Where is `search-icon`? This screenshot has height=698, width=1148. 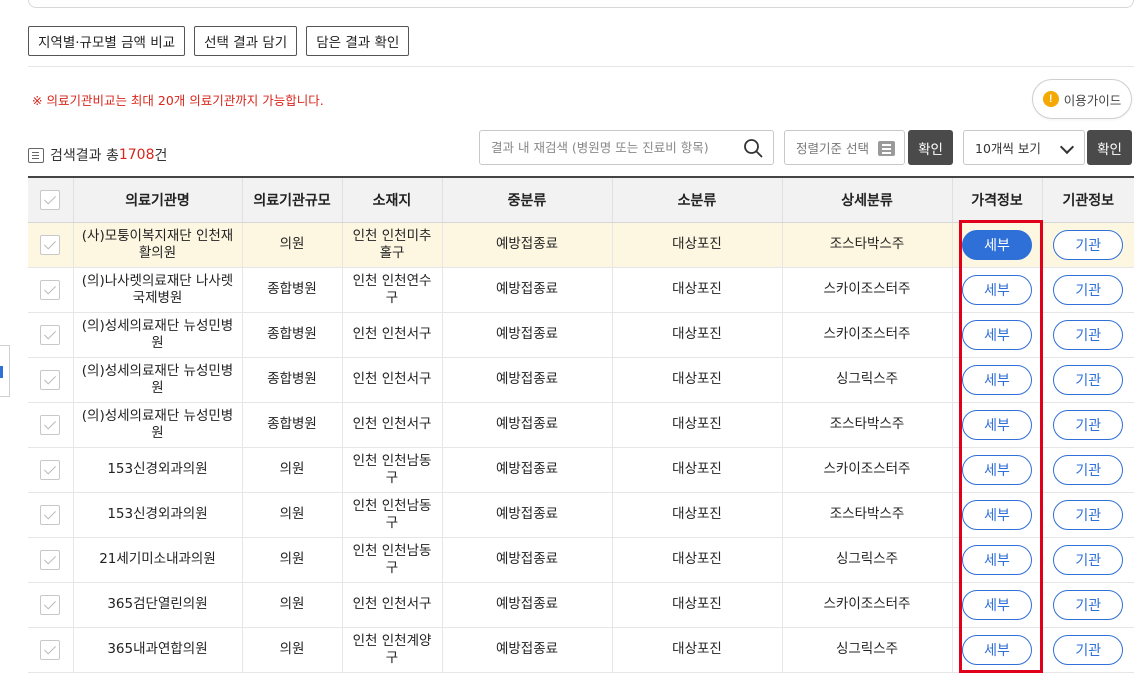 search-icon is located at coordinates (753, 148).